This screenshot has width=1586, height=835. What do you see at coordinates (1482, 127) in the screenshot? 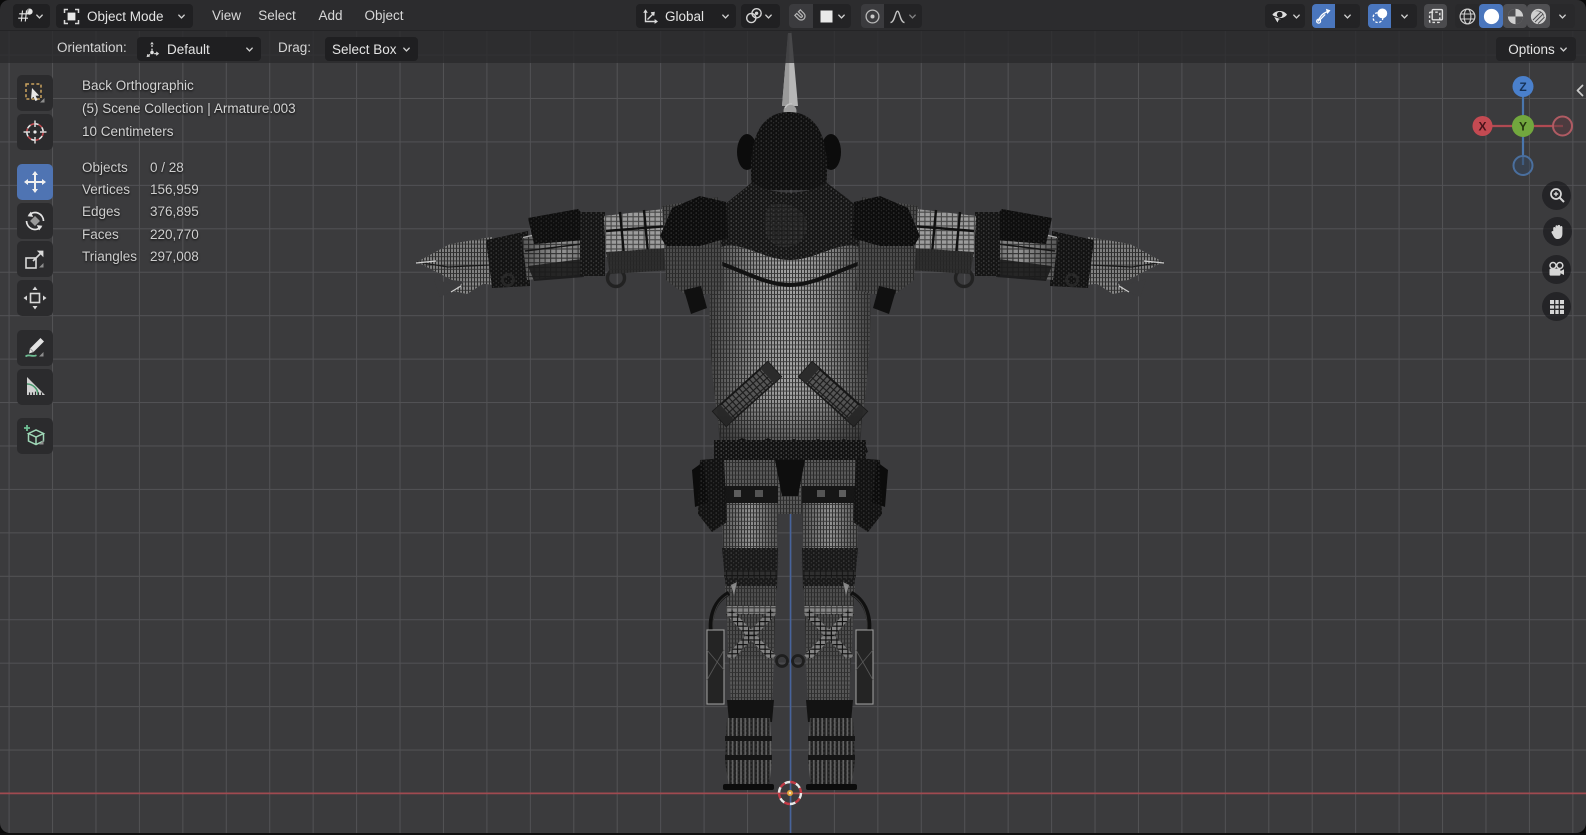
I see `svg-text: X` at bounding box center [1482, 127].